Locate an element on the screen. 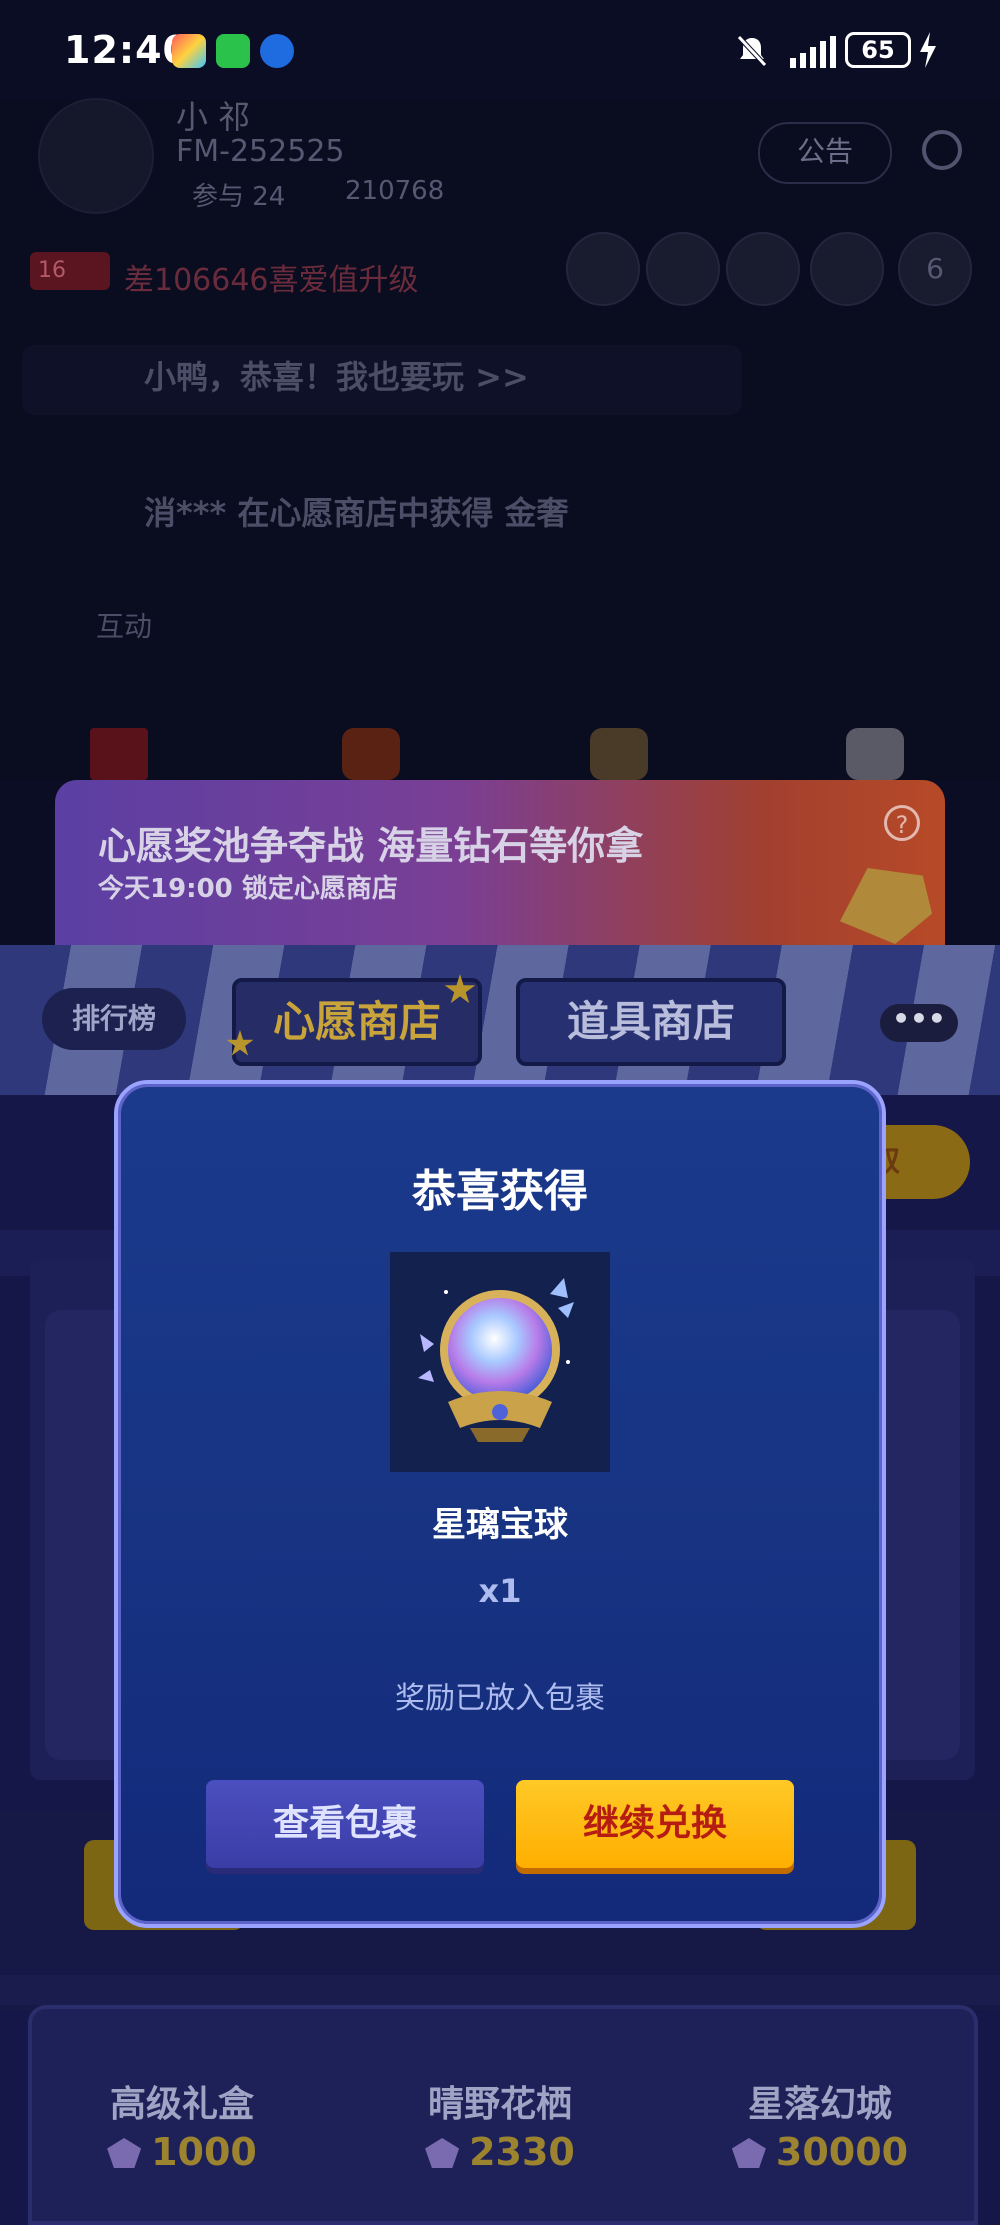  room-id: FM-252525 is located at coordinates (260, 151).